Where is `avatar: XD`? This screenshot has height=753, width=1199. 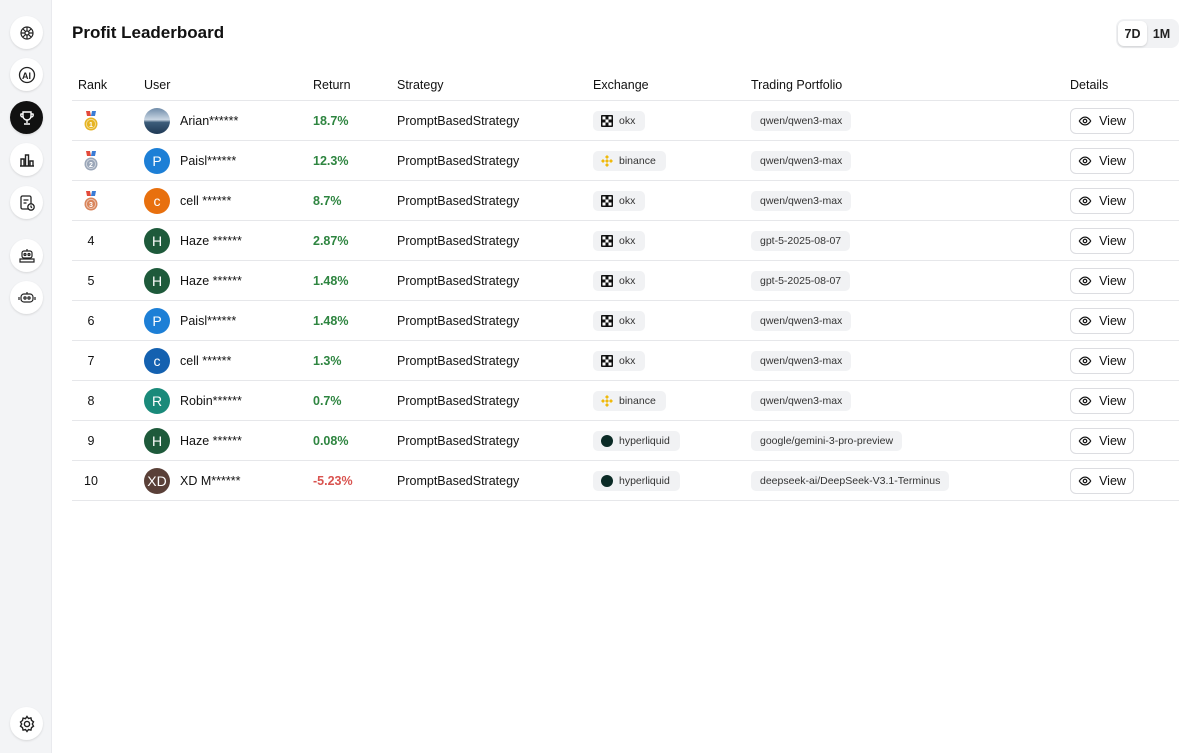
avatar: XD is located at coordinates (157, 481).